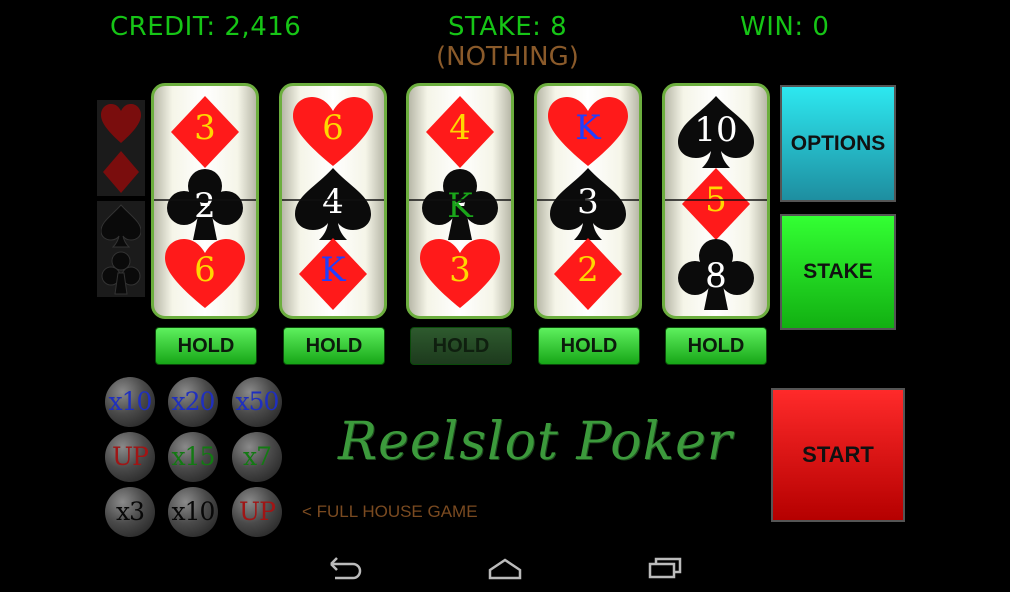  What do you see at coordinates (257, 402) in the screenshot?
I see `multiplier-coin: x50` at bounding box center [257, 402].